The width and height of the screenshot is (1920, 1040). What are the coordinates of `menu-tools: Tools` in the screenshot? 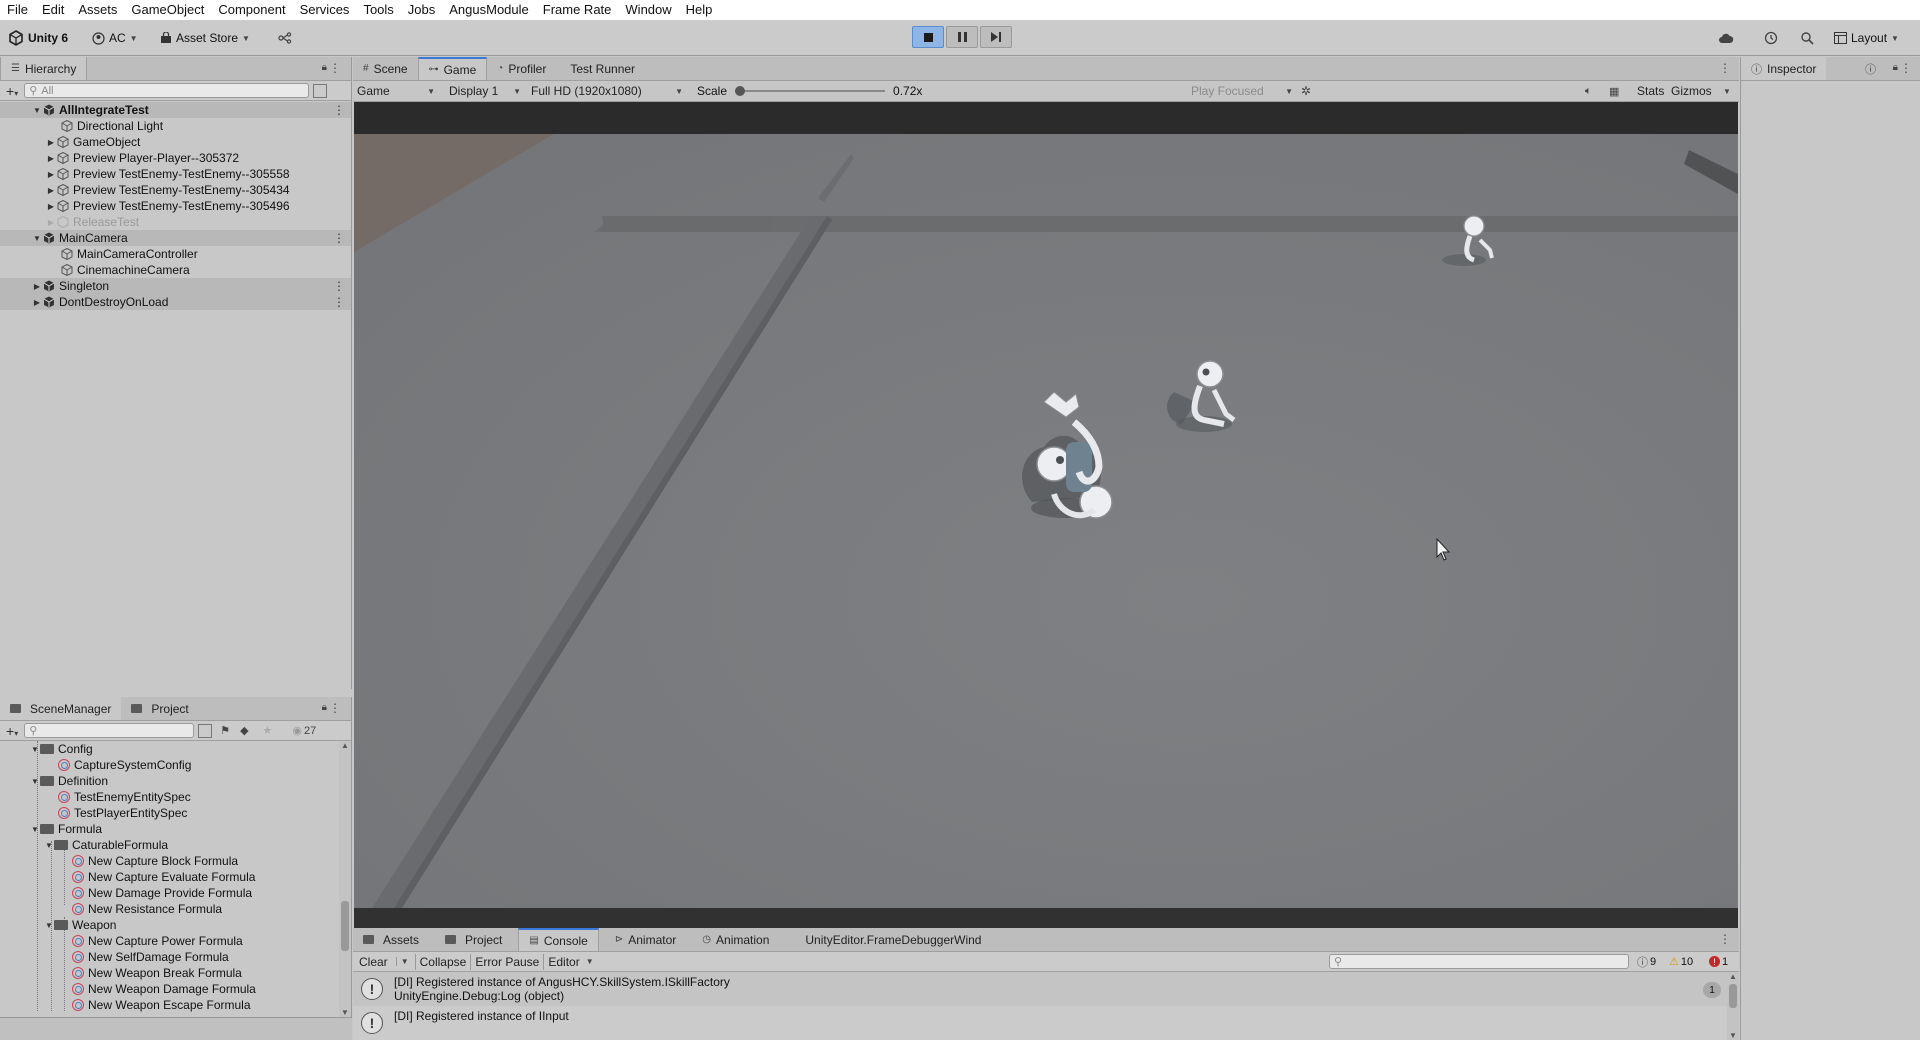 It's located at (378, 10).